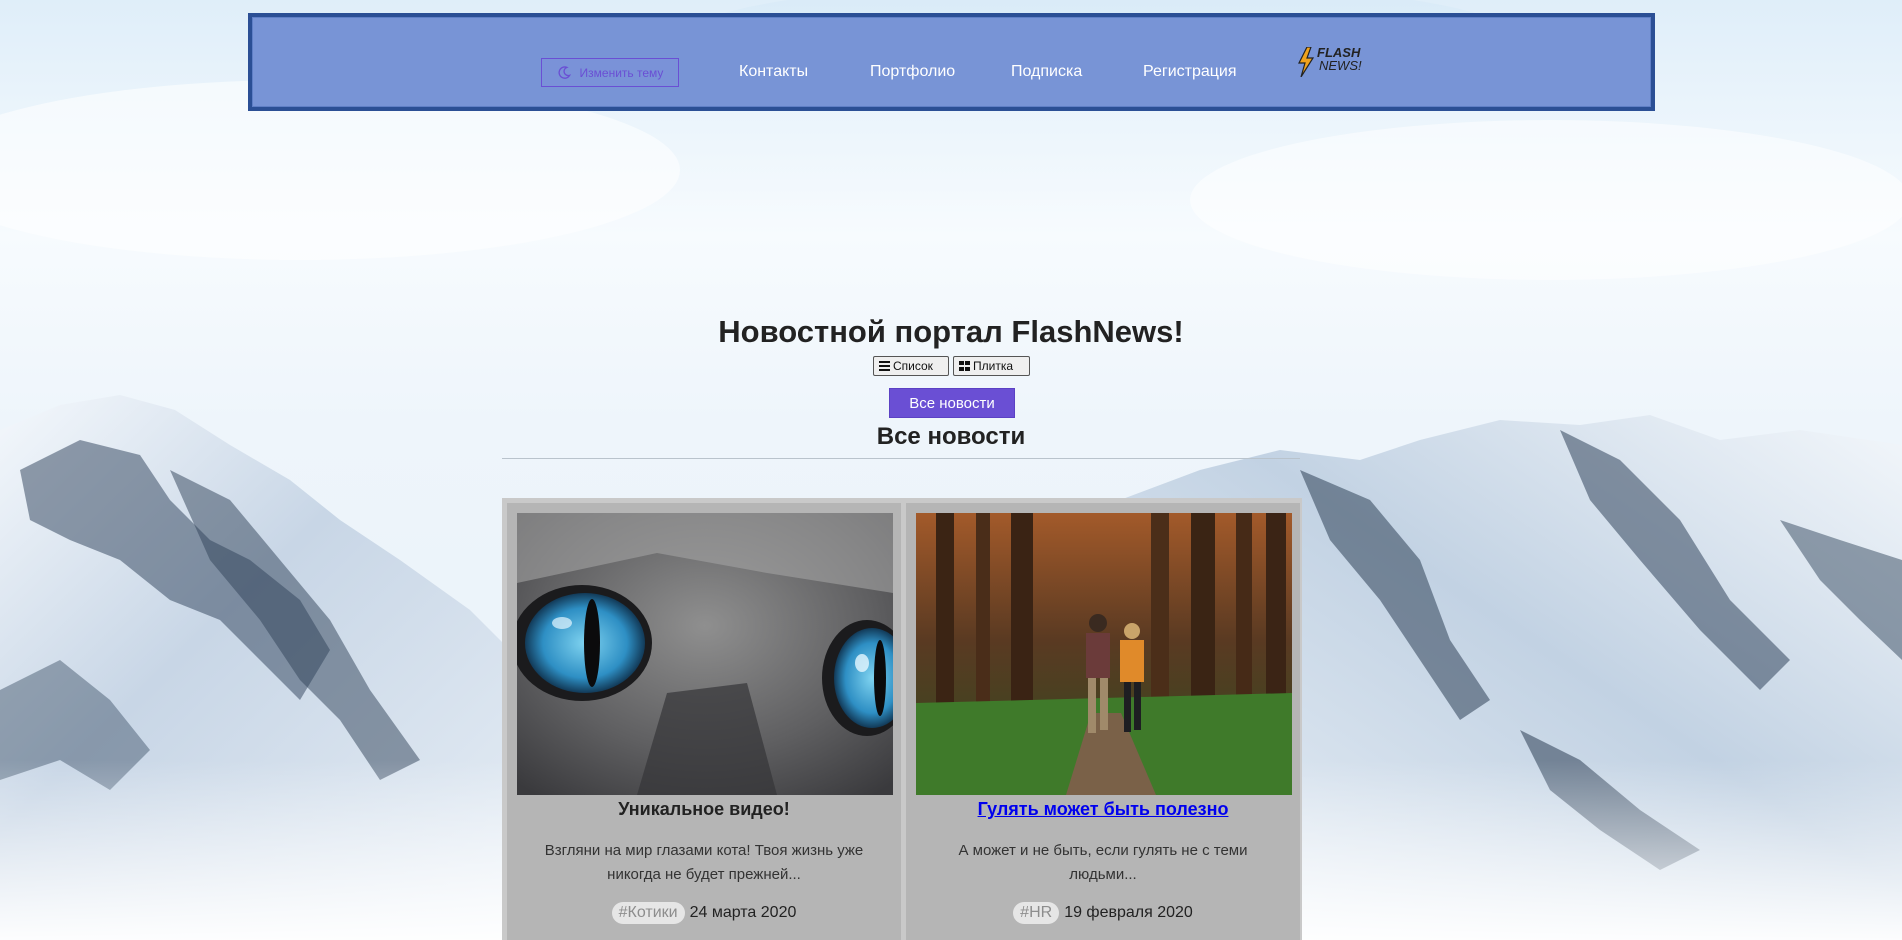 This screenshot has height=940, width=1902. What do you see at coordinates (705, 654) in the screenshot?
I see `cat-eyes-photo` at bounding box center [705, 654].